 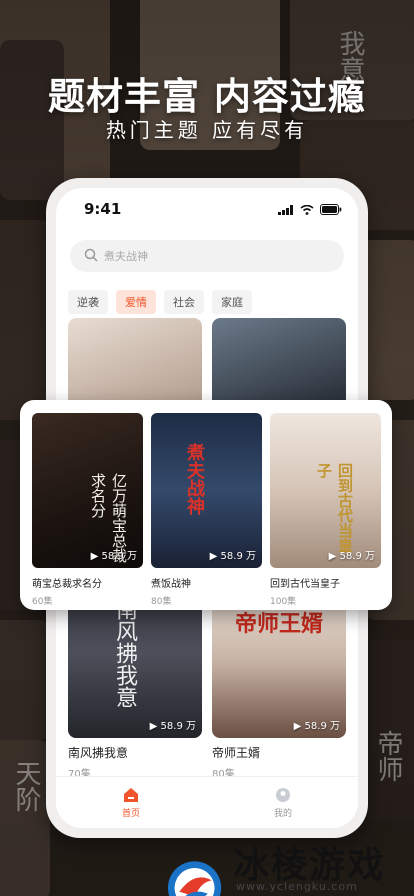 I want to click on featured-title: 回到古代当皇子, so click(x=305, y=584).